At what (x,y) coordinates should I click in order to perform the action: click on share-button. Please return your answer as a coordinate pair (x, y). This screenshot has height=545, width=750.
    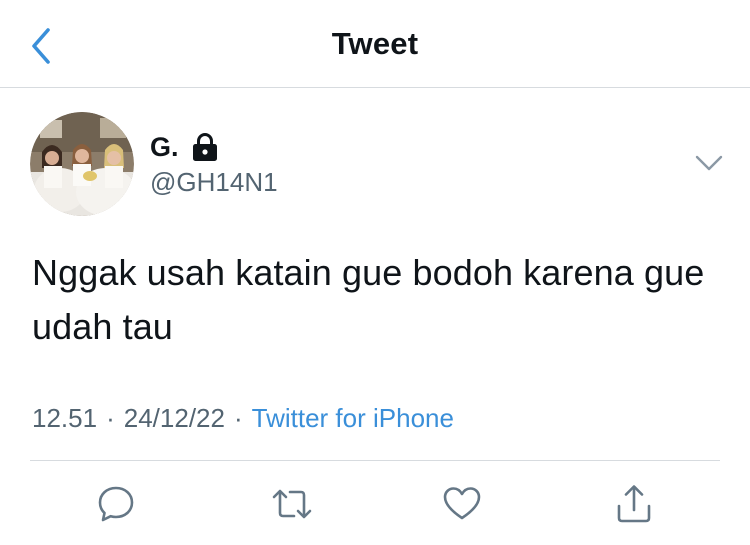
    Looking at the image, I should click on (634, 504).